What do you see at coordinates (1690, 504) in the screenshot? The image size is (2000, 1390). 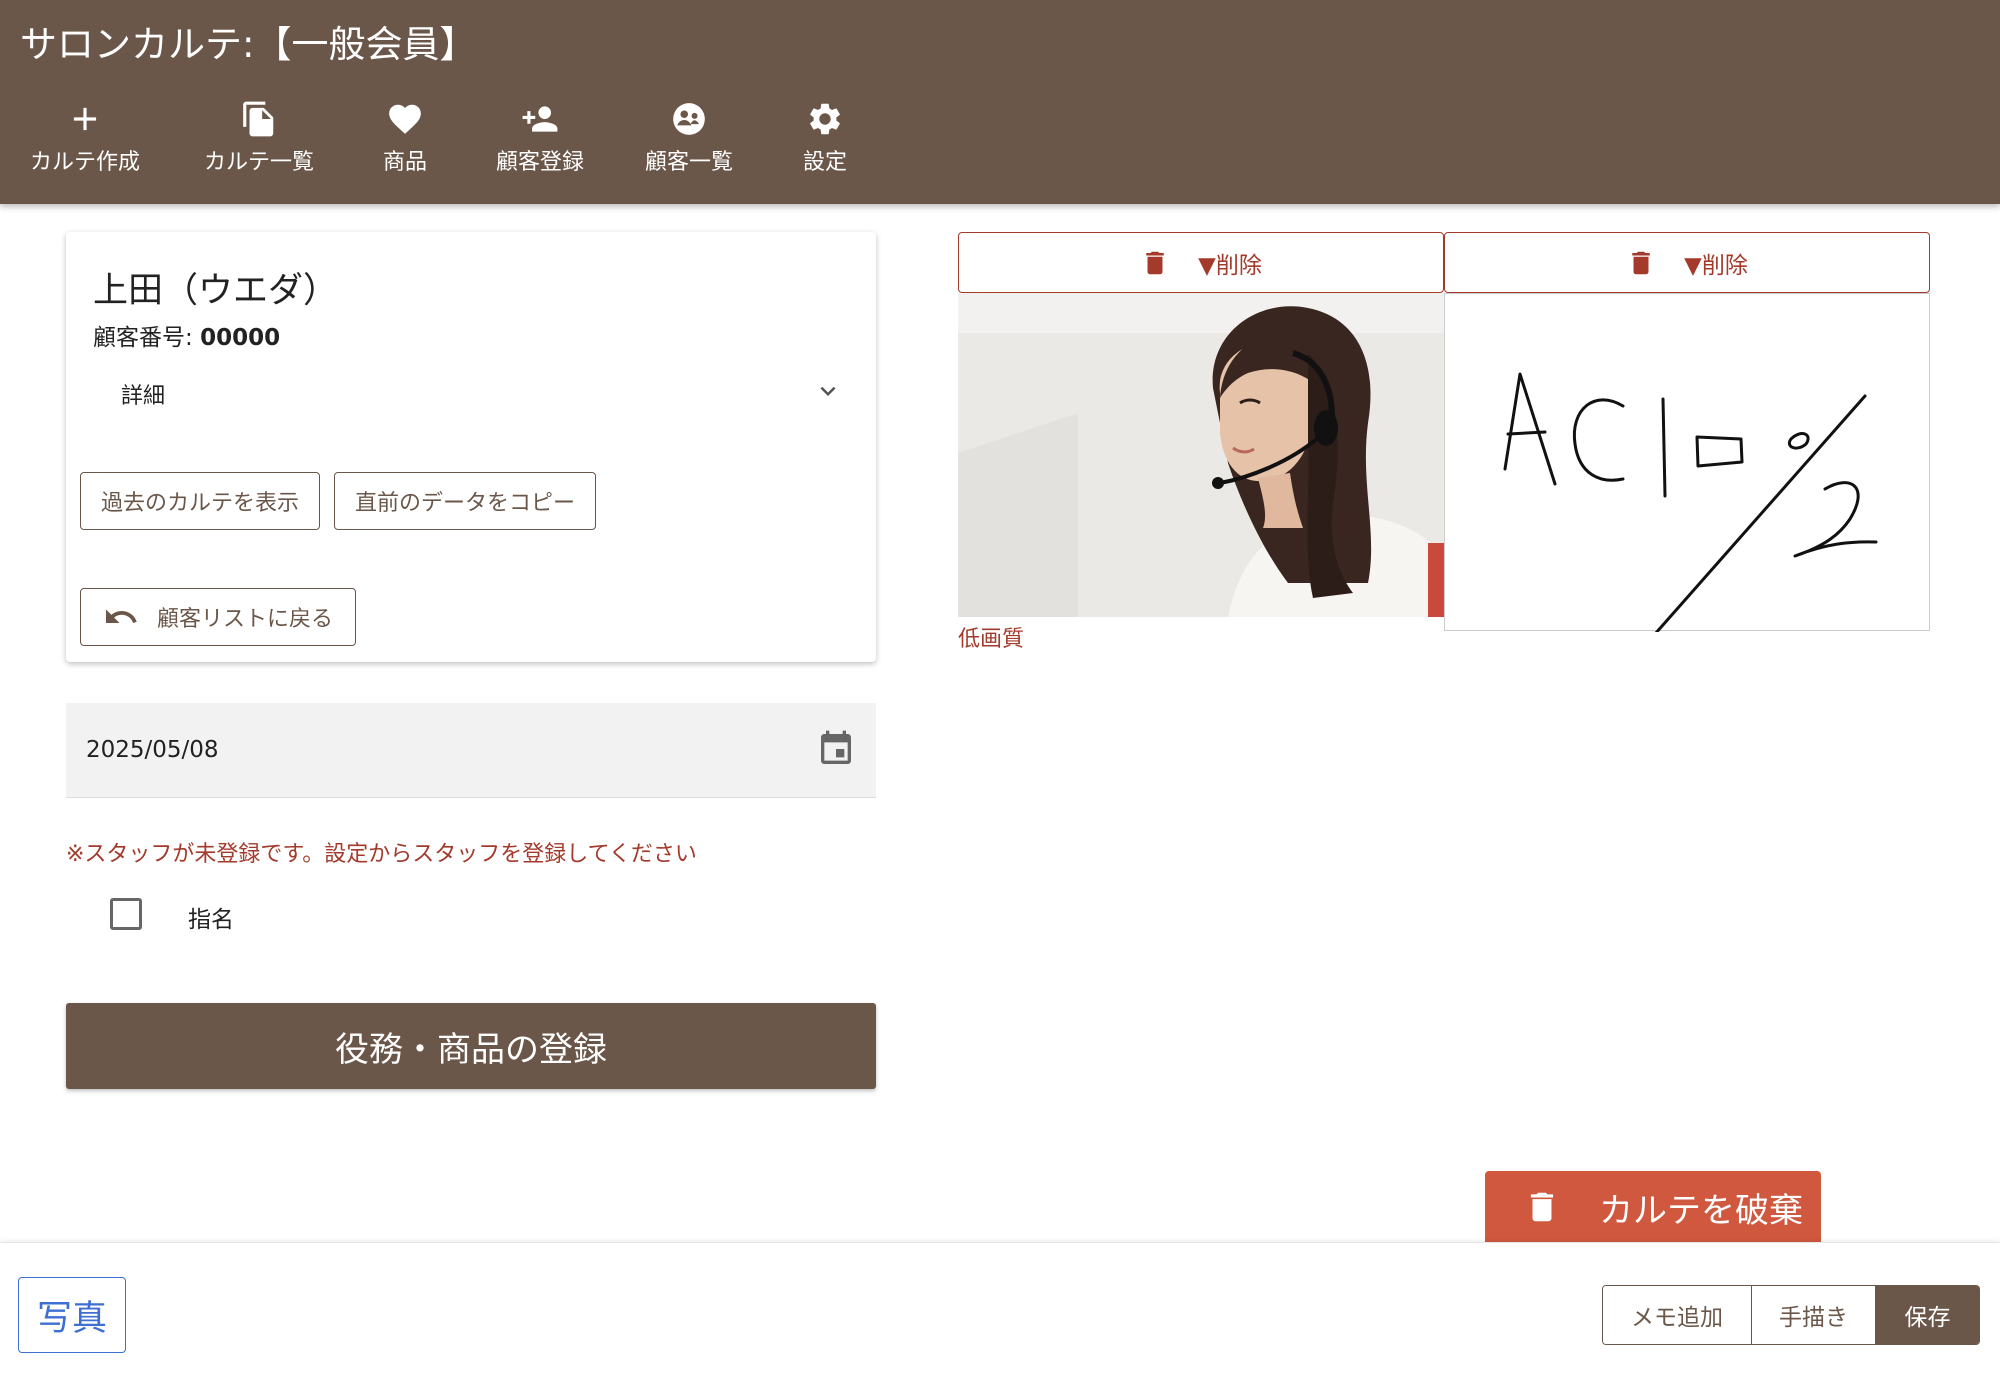 I see `handwritten-sketch-drawing` at bounding box center [1690, 504].